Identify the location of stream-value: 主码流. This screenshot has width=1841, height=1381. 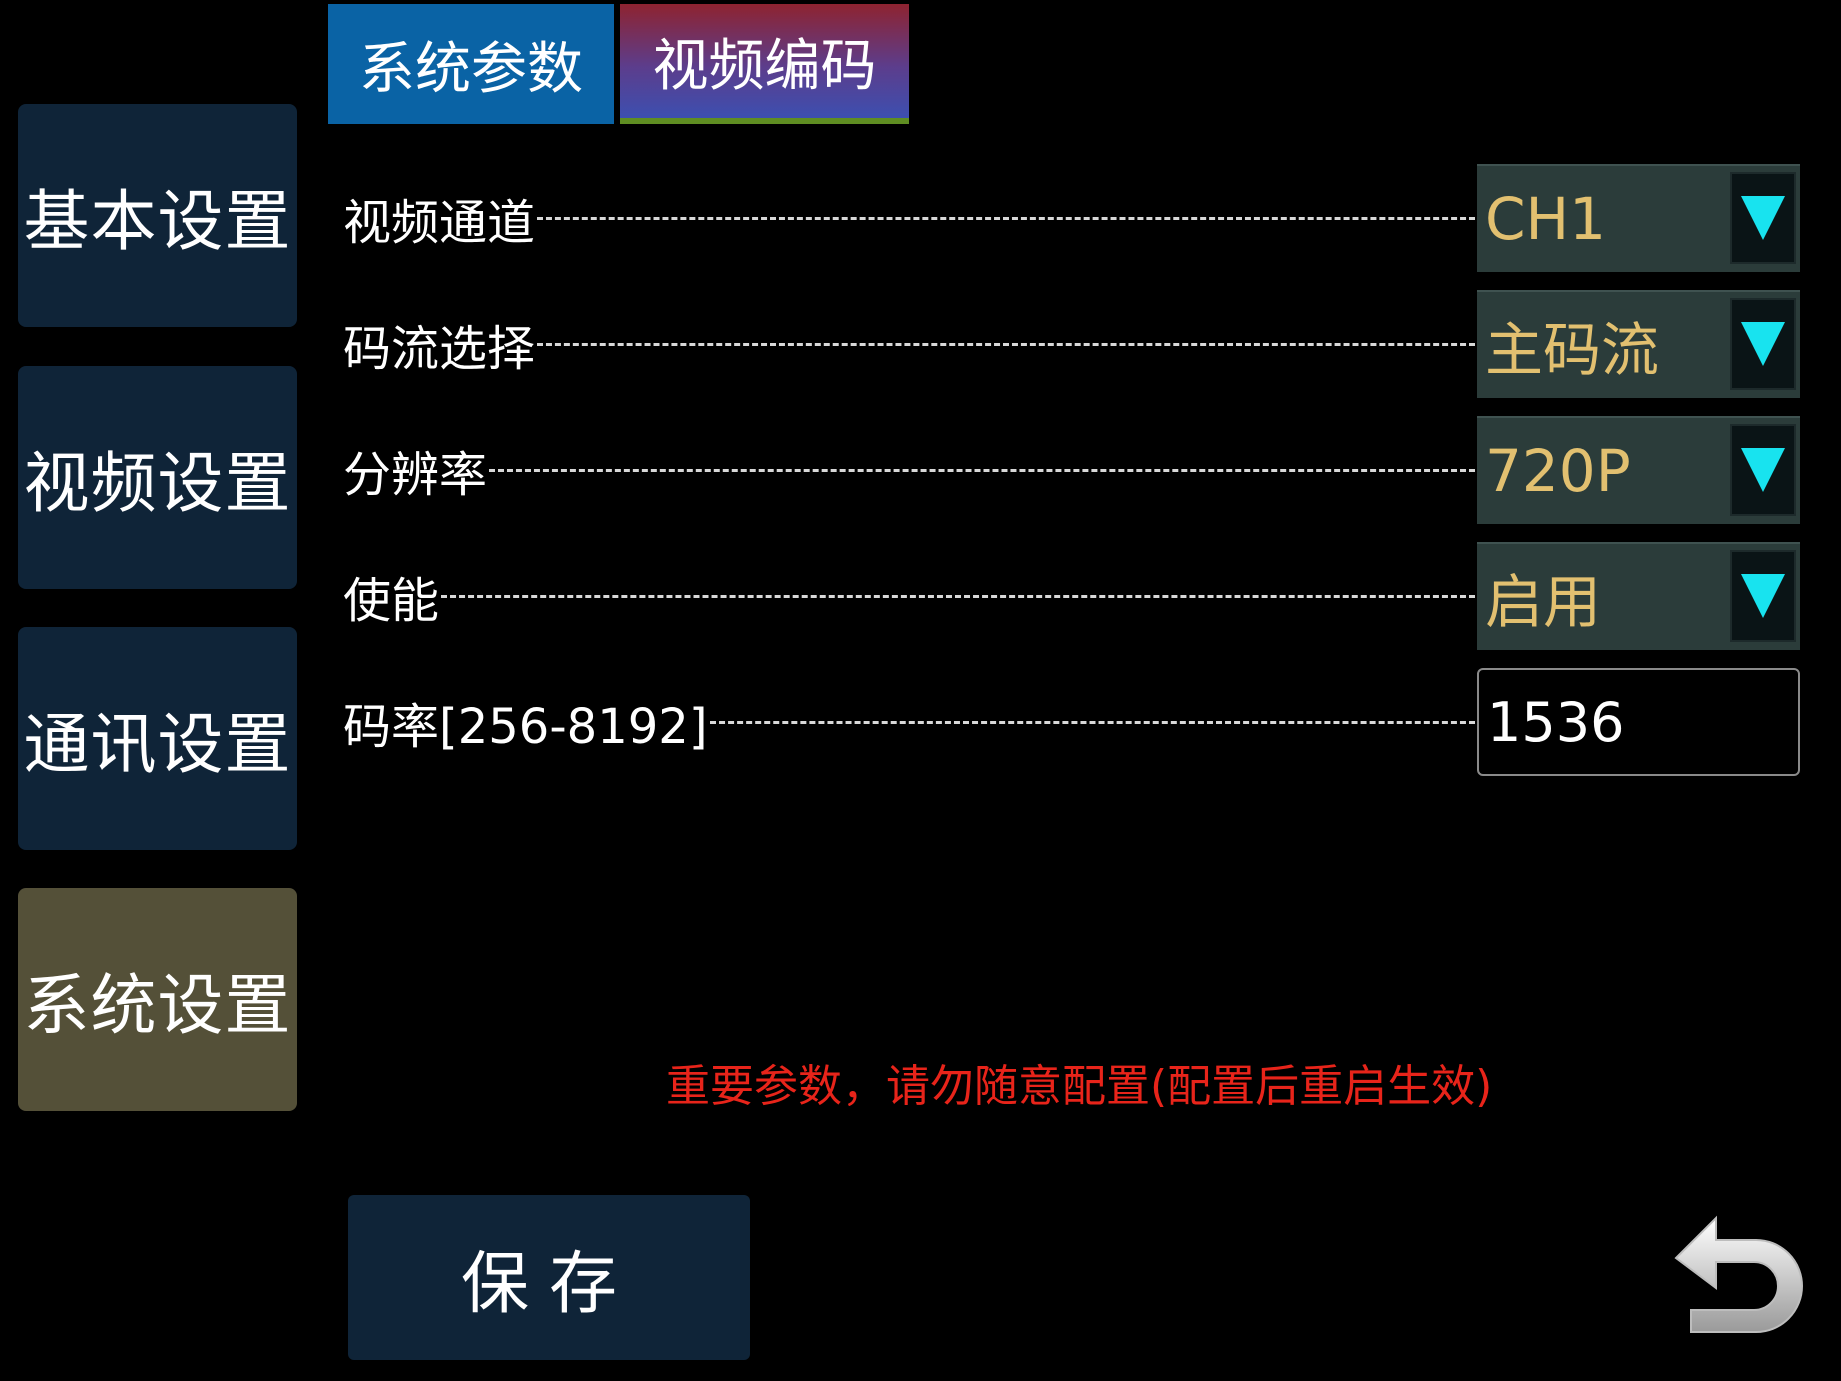
(1572, 350).